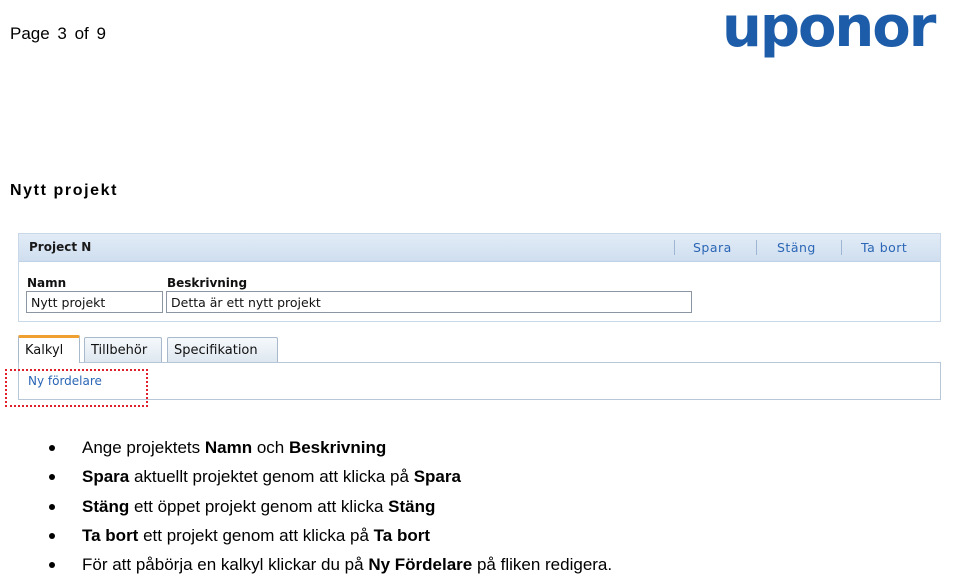 The height and width of the screenshot is (577, 960). What do you see at coordinates (259, 506) in the screenshot?
I see `text: ett öppet projekt genom att klicka` at bounding box center [259, 506].